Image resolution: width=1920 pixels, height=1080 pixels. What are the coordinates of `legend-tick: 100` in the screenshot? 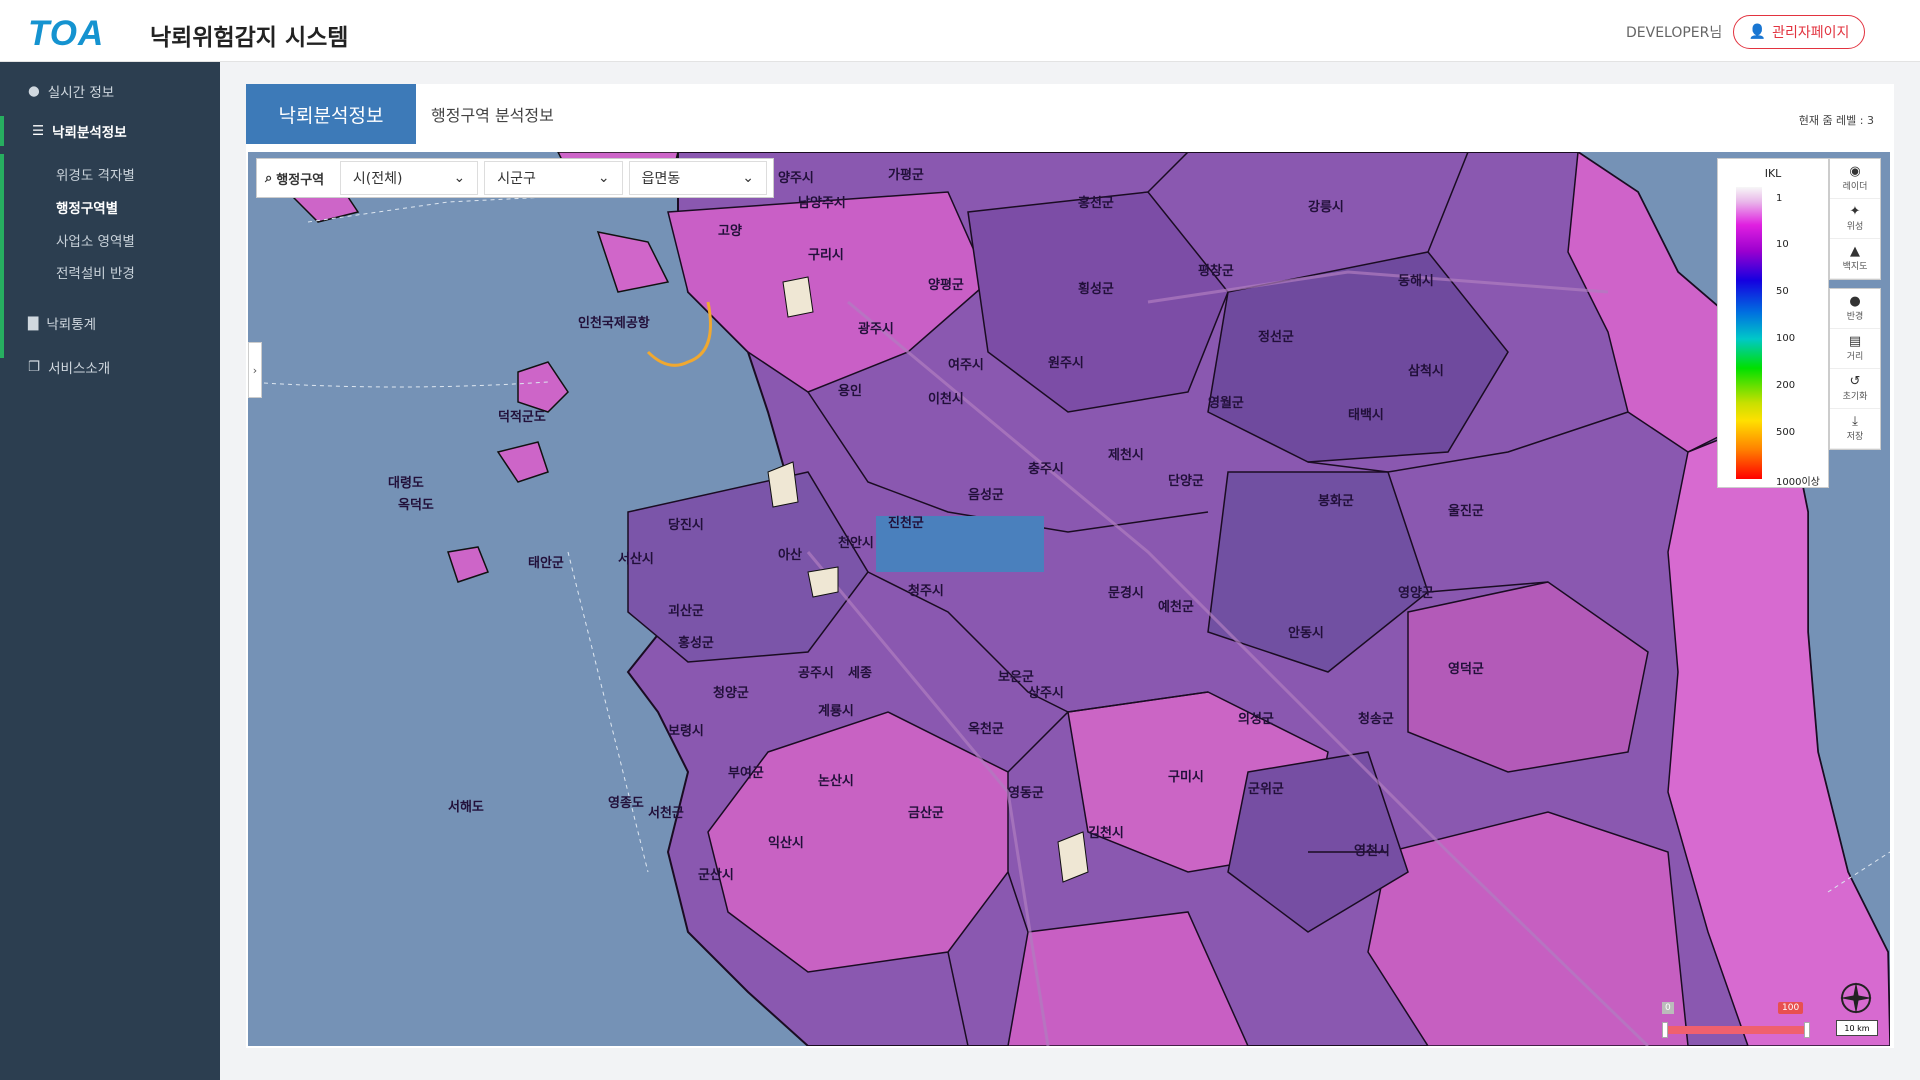 It's located at (1786, 338).